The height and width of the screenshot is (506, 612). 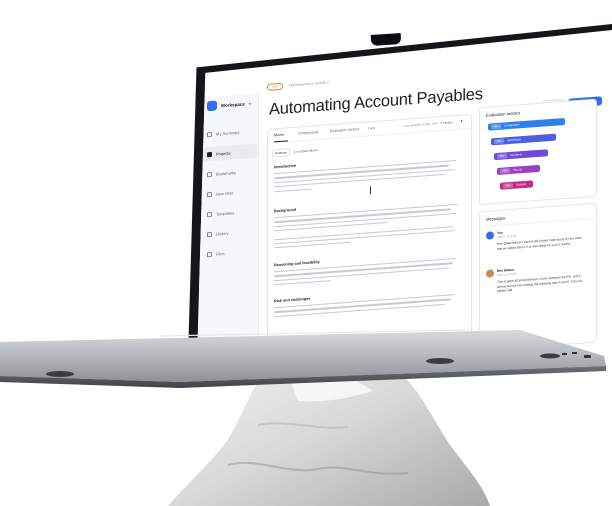 I want to click on sidebar-item-label: History, so click(x=222, y=233).